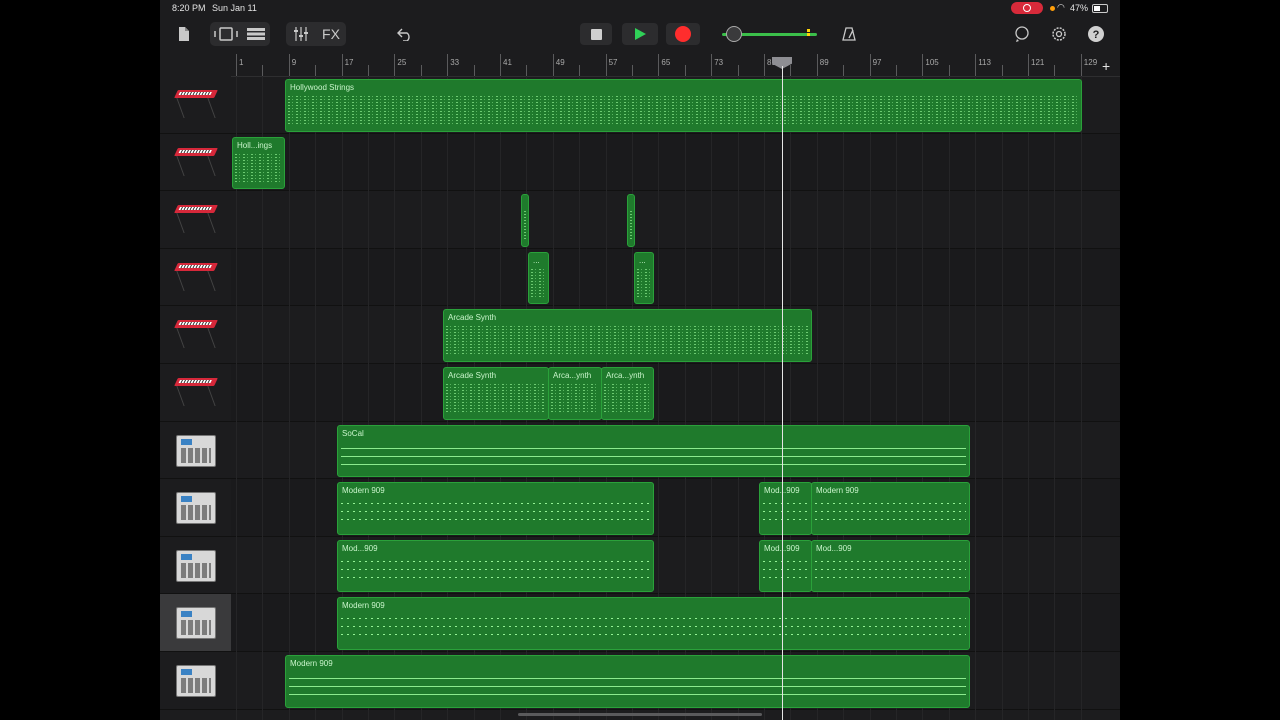  Describe the element at coordinates (734, 34) in the screenshot. I see `volume-knob` at that location.